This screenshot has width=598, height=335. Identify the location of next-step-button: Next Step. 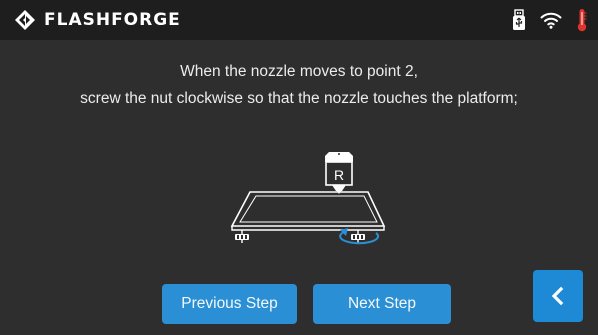
(382, 304).